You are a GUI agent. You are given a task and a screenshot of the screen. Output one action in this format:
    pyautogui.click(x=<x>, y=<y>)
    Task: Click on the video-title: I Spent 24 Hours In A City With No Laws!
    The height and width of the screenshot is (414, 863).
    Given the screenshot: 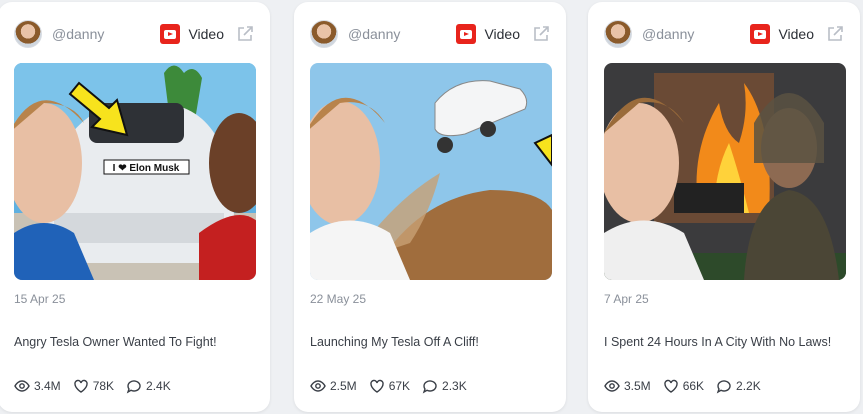 What is the action you would take?
    pyautogui.click(x=726, y=342)
    